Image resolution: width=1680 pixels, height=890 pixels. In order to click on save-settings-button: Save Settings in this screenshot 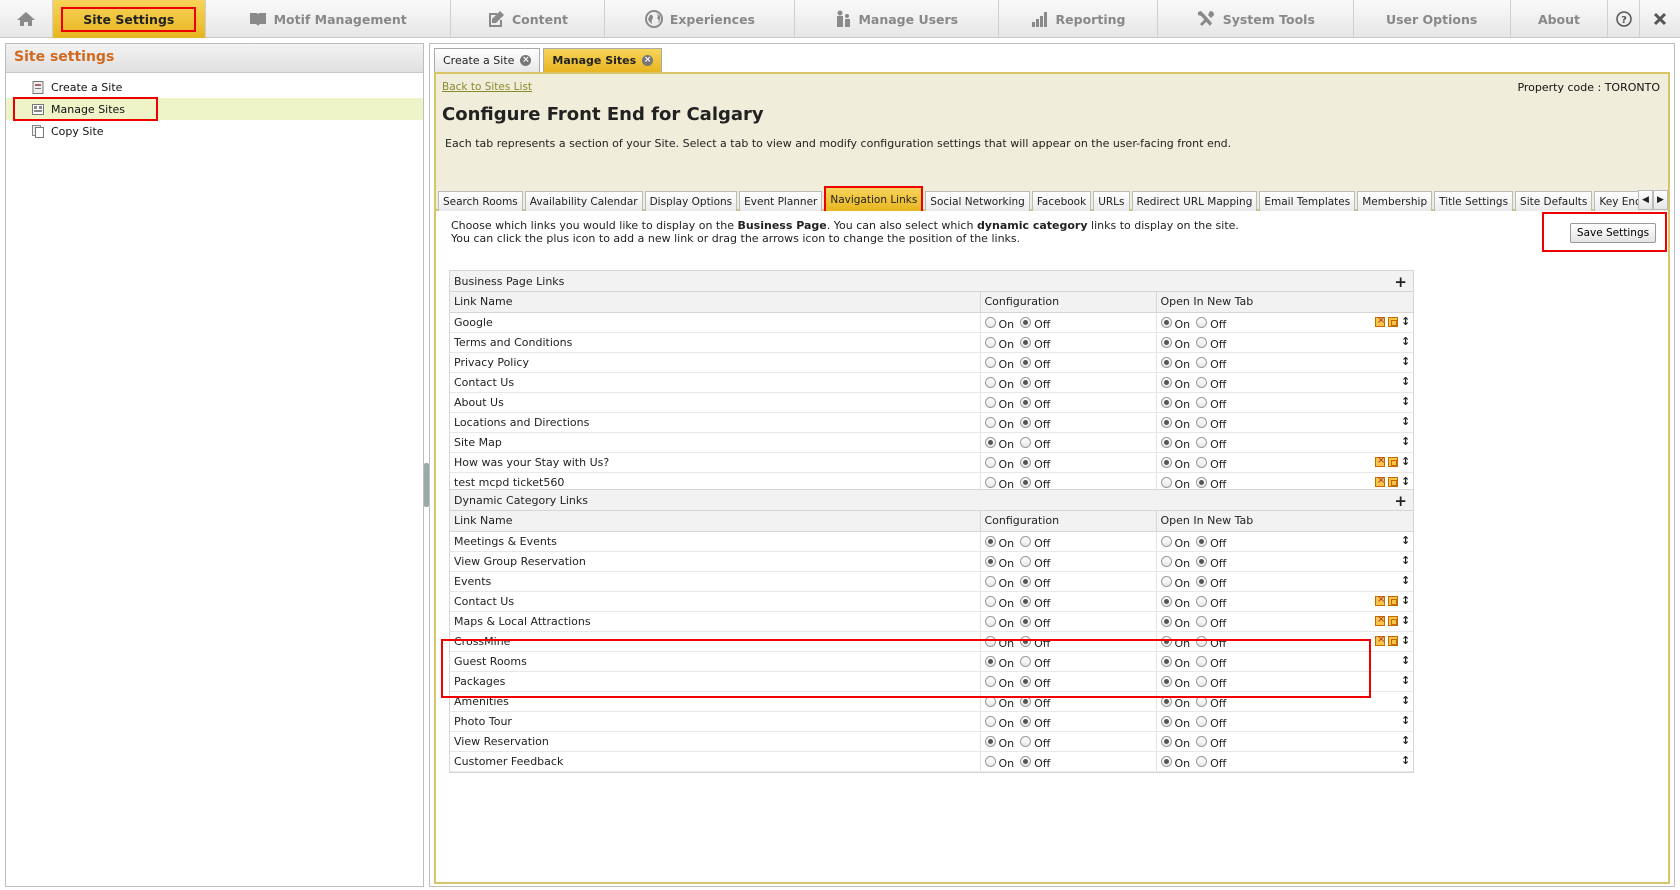, I will do `click(1613, 233)`.